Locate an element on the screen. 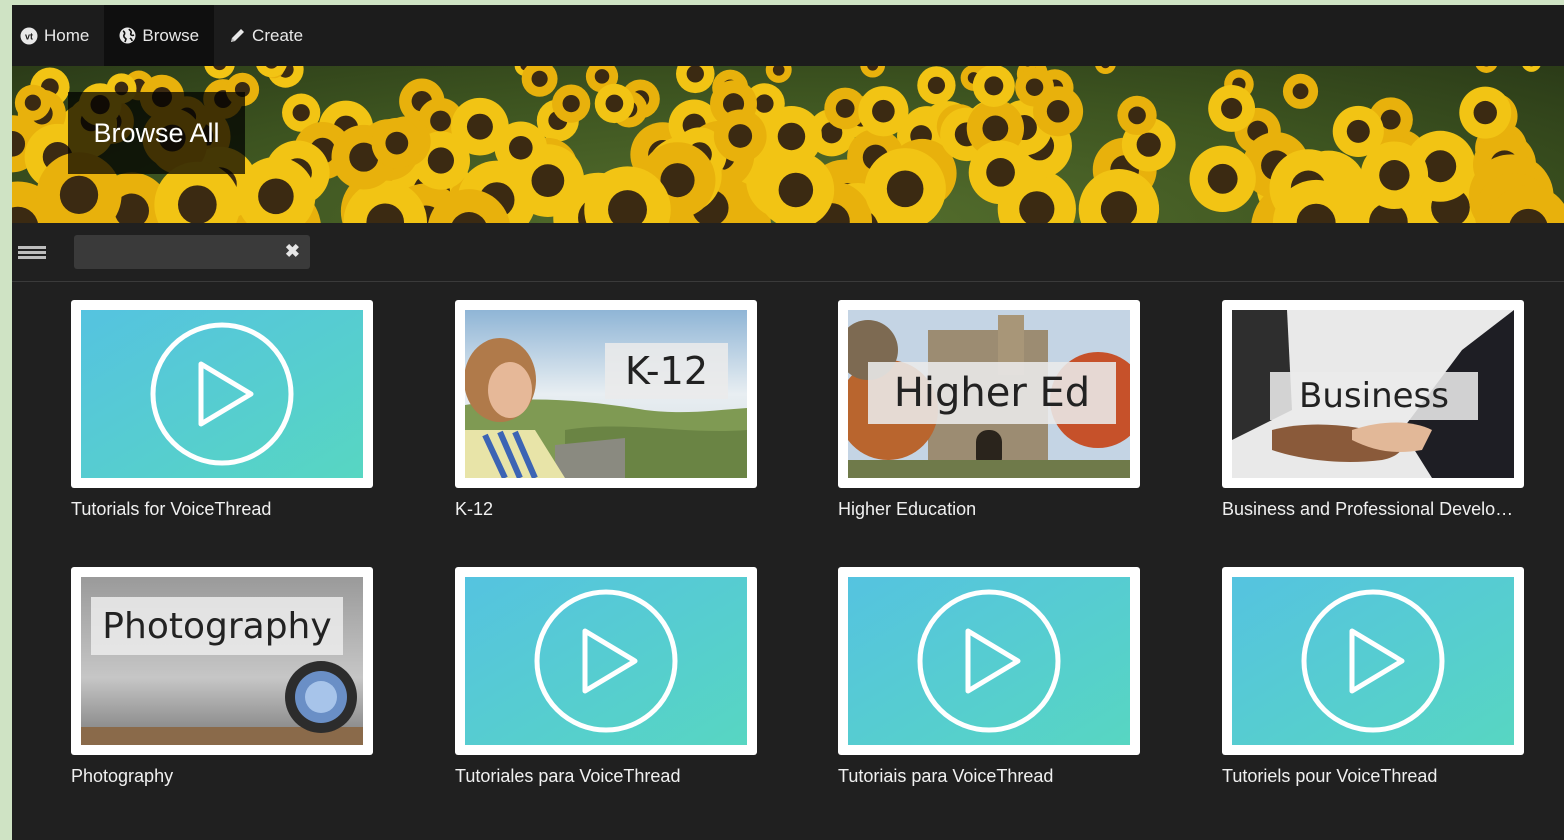 The height and width of the screenshot is (840, 1564). card-thumbnail: Business is located at coordinates (1373, 394).